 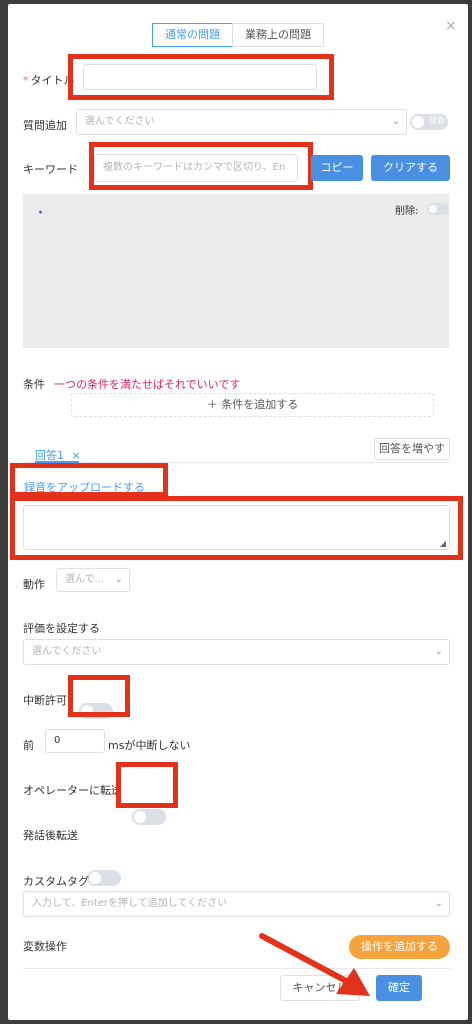 I want to click on condition-hint: 一つの条件を満たせばそれでいいです, so click(x=147, y=384).